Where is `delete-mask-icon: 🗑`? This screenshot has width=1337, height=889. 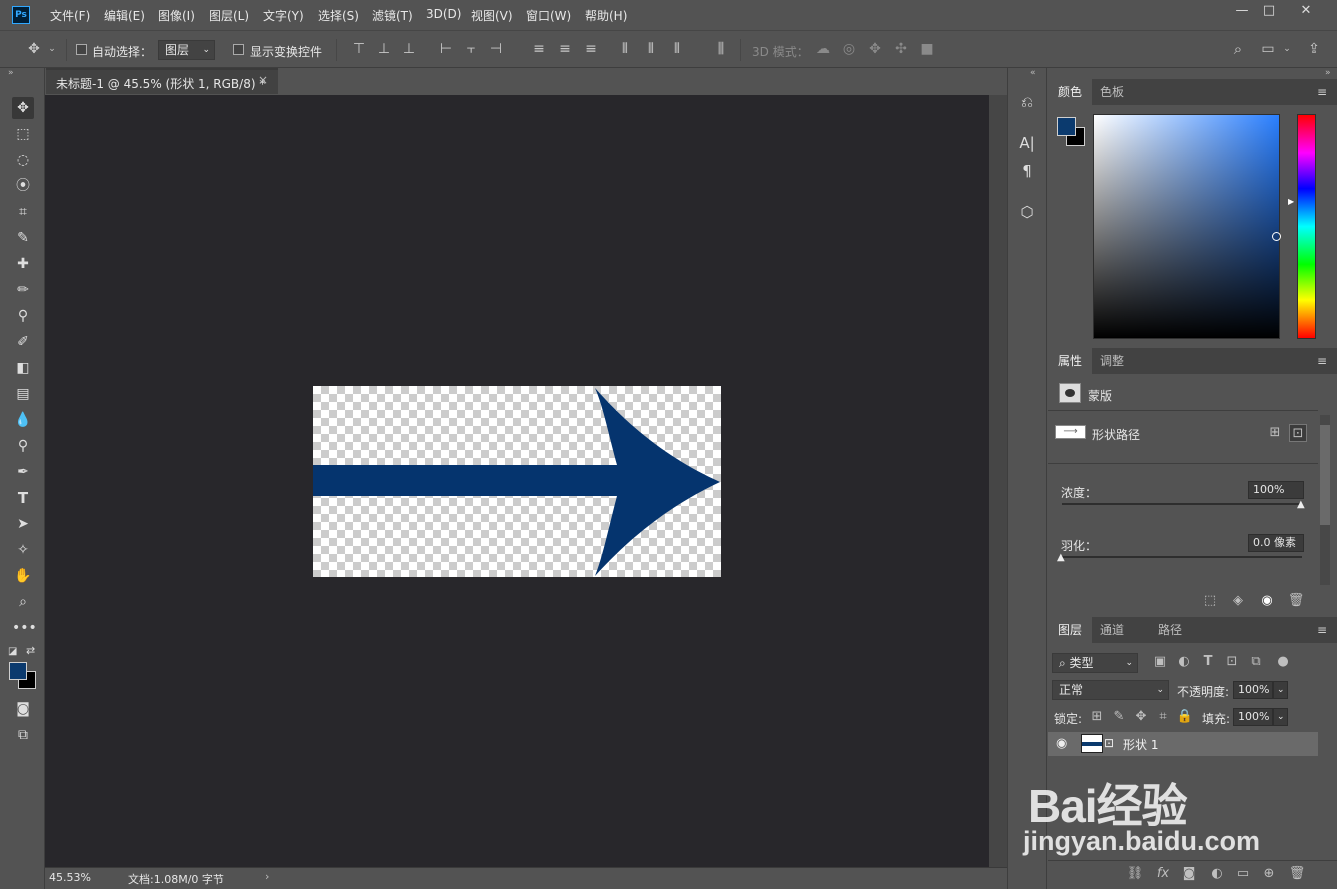 delete-mask-icon: 🗑 is located at coordinates (1296, 601).